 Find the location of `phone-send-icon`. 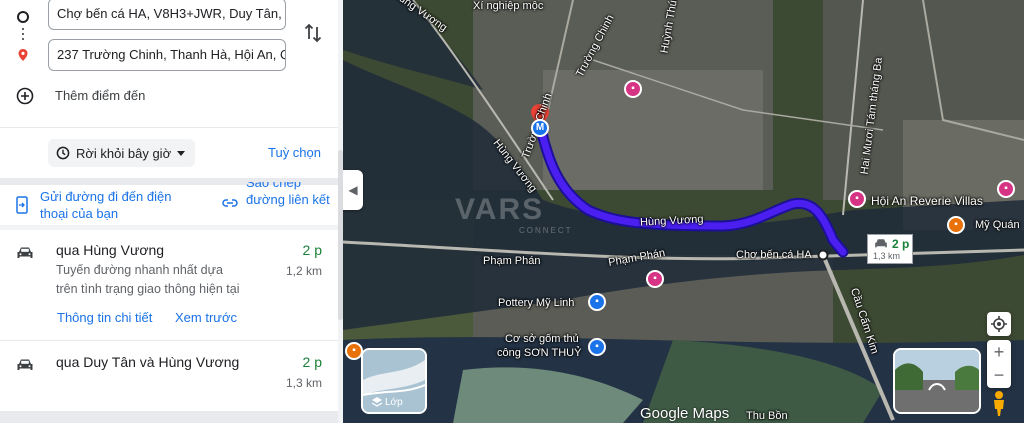

phone-send-icon is located at coordinates (22, 205).